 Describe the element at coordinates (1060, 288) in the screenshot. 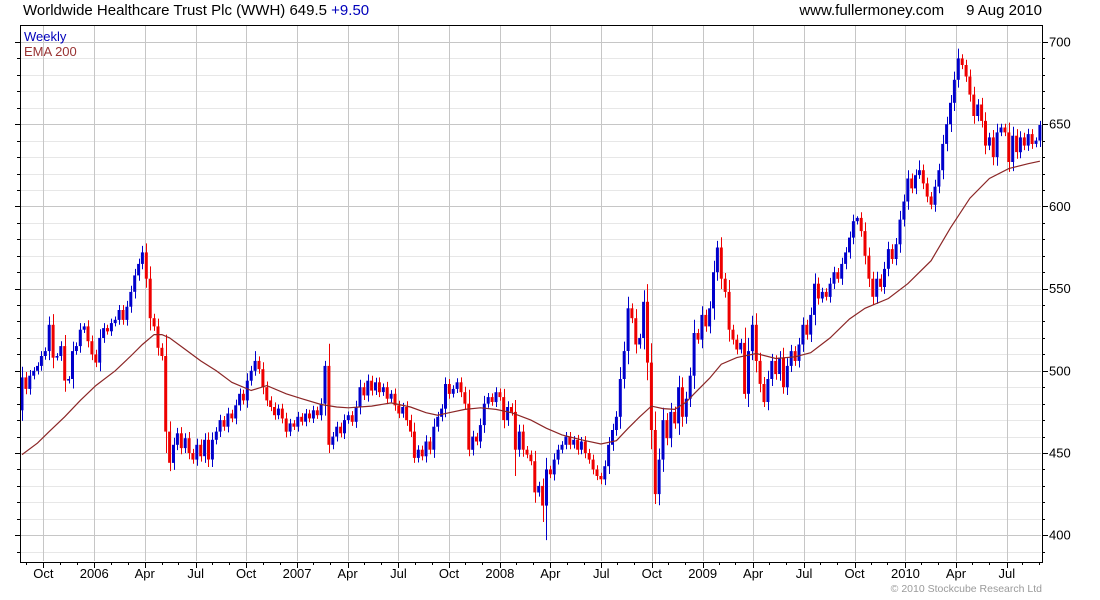

I see `y-axis-label: 550` at that location.